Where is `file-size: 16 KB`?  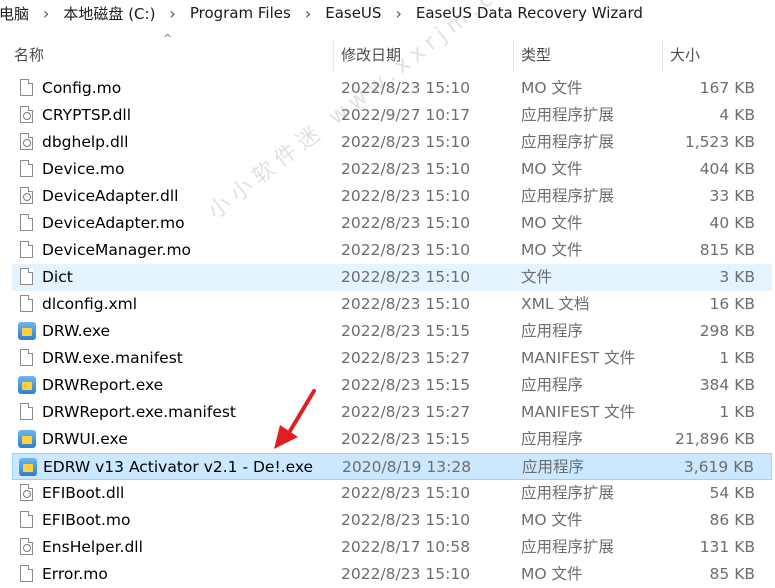 file-size: 16 KB is located at coordinates (732, 304).